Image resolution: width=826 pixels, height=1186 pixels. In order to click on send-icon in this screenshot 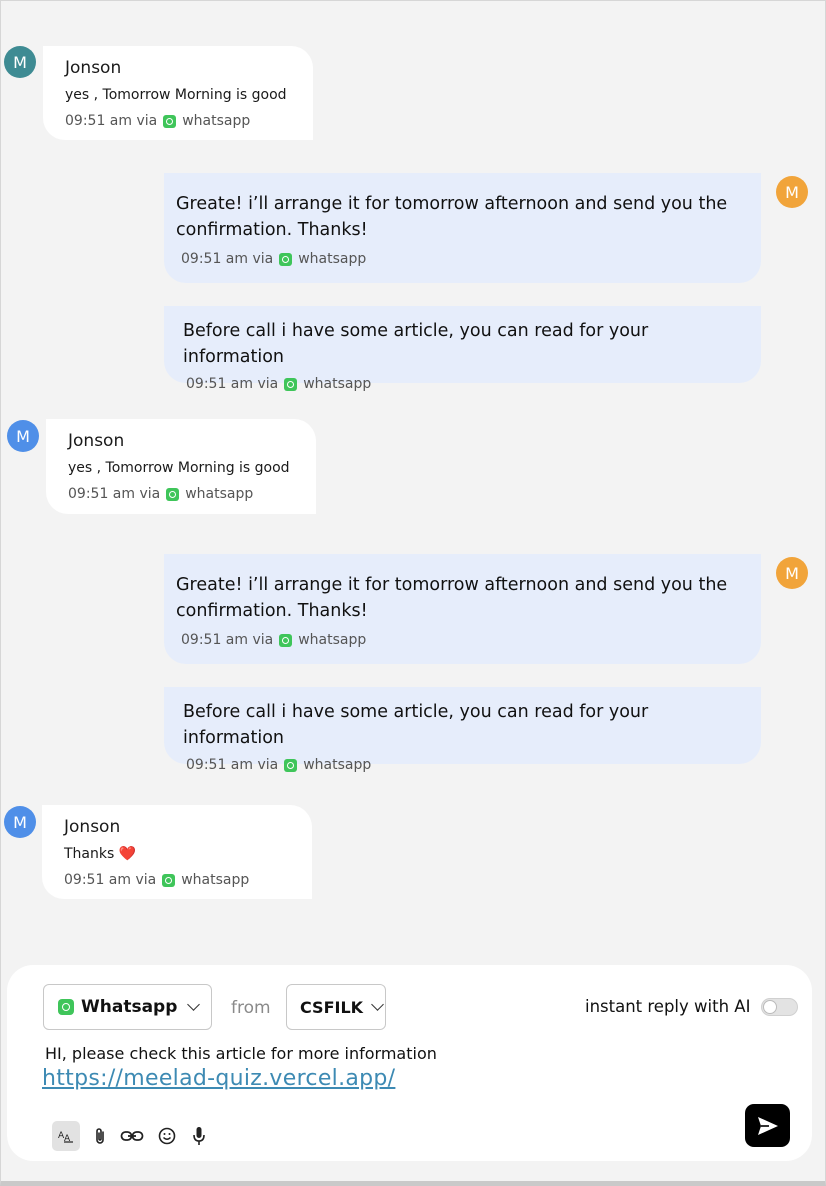, I will do `click(767, 1125)`.